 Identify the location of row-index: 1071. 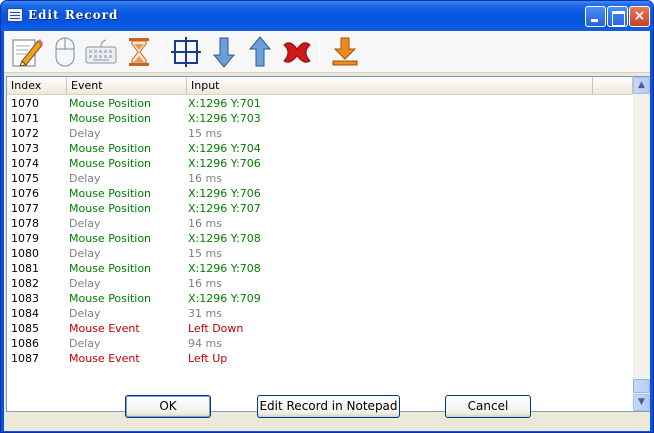
(25, 118).